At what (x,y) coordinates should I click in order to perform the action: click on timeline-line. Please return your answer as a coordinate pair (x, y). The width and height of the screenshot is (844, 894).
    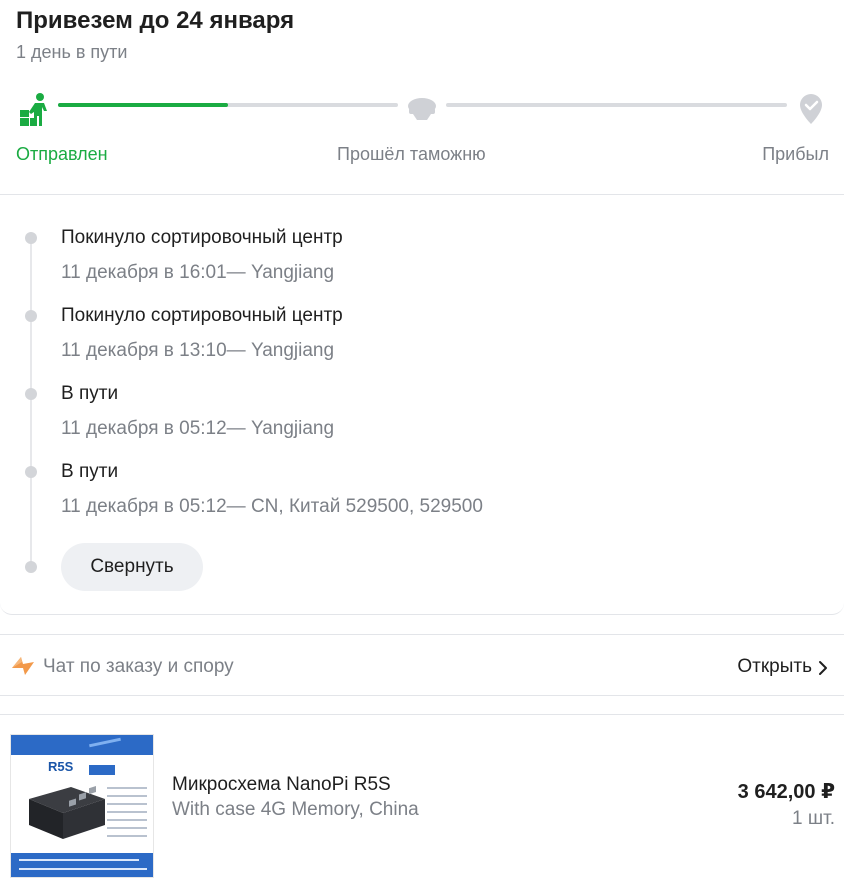
    Looking at the image, I should click on (31, 402).